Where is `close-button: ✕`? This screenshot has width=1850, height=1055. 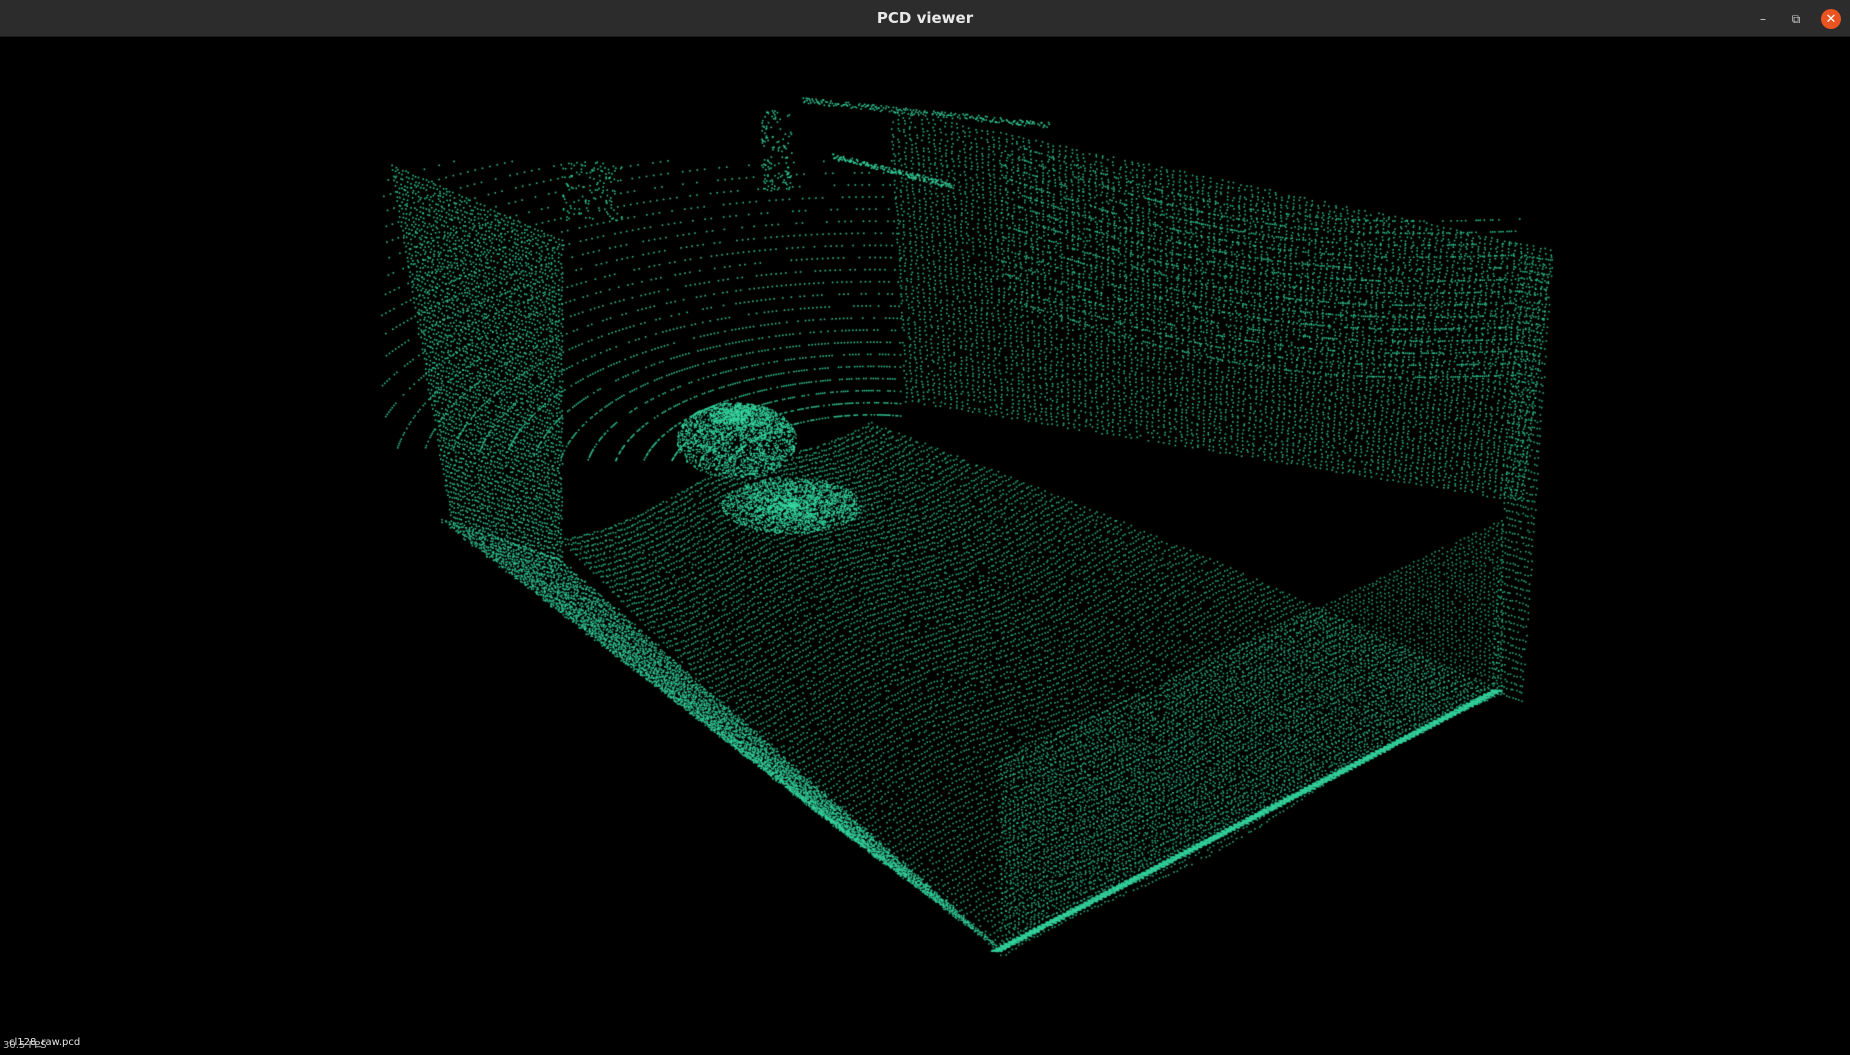
close-button: ✕ is located at coordinates (1831, 19).